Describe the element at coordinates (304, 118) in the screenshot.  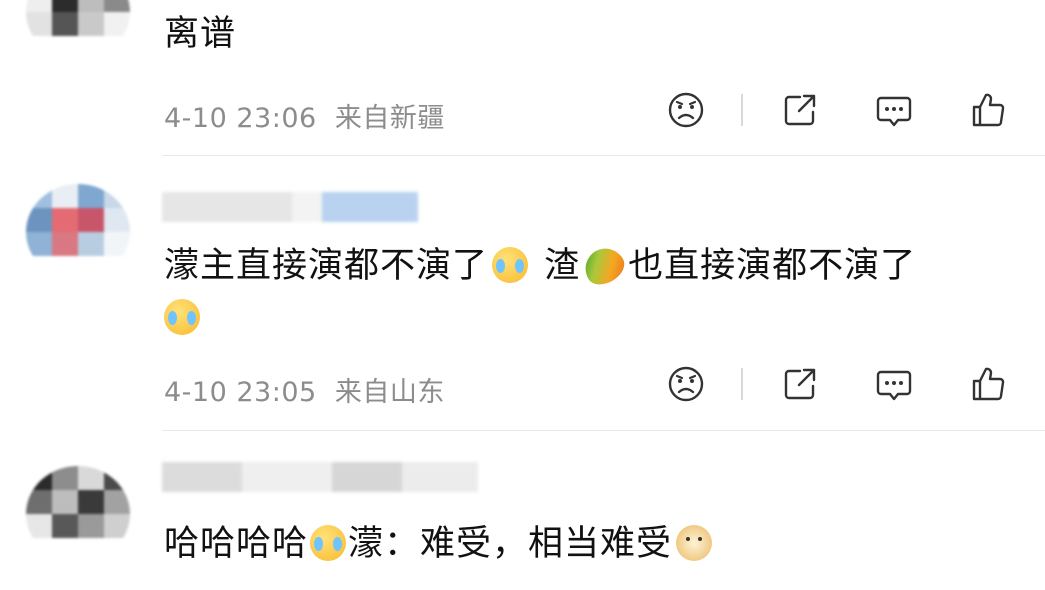
I see `comment-time: 4-10 23:06 来自新疆` at that location.